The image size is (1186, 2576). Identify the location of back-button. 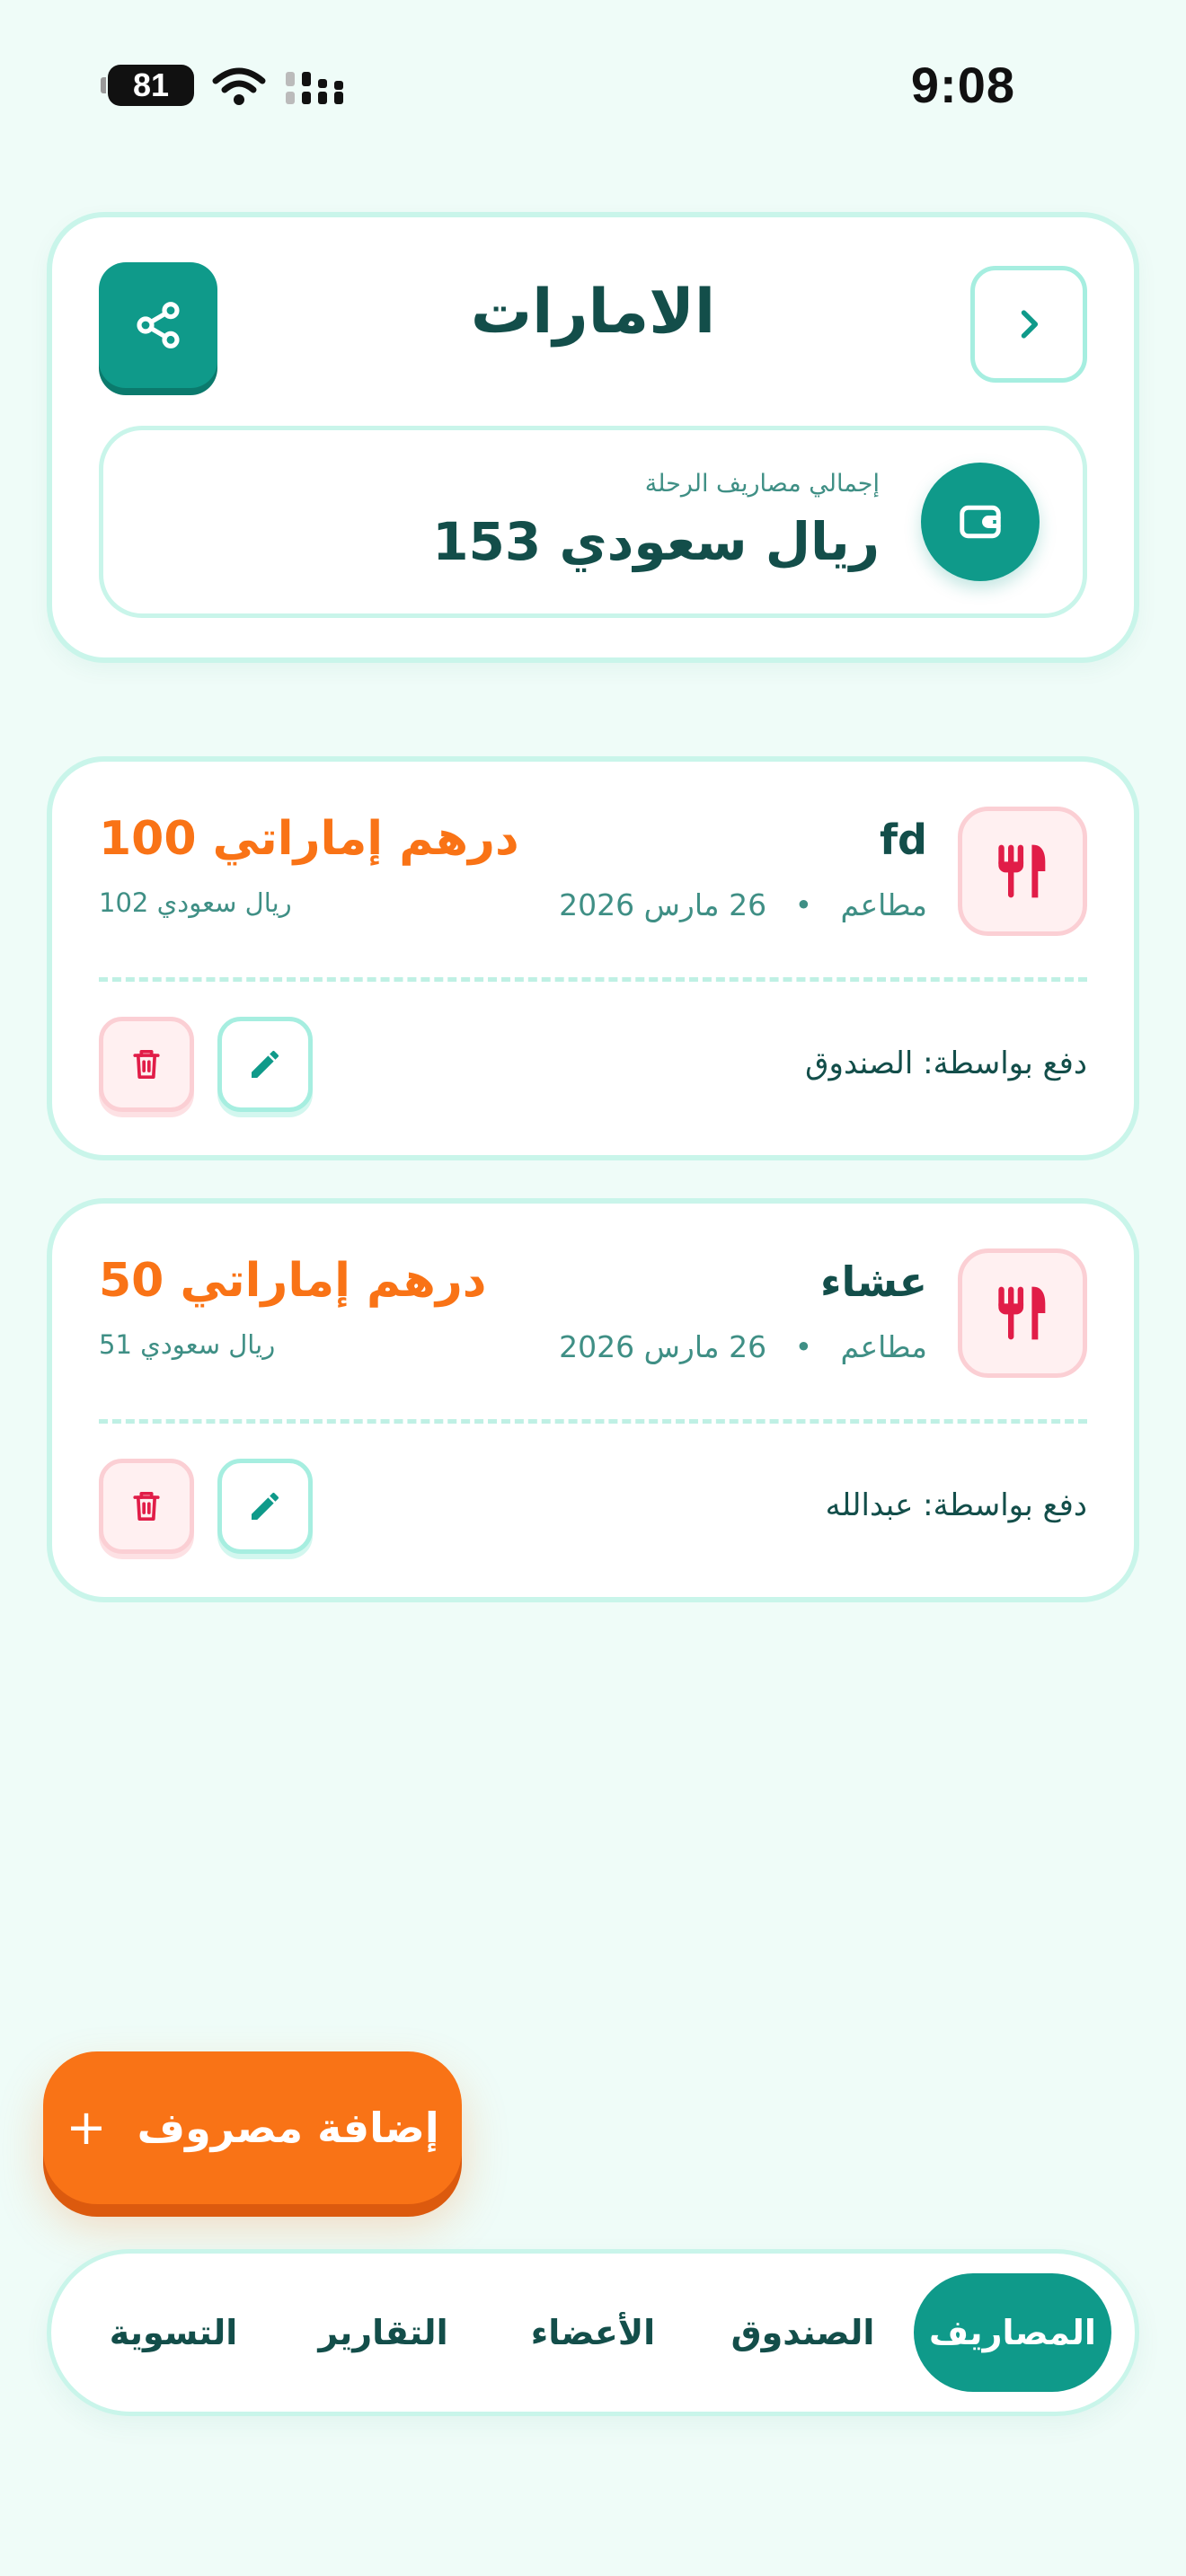
(1028, 324).